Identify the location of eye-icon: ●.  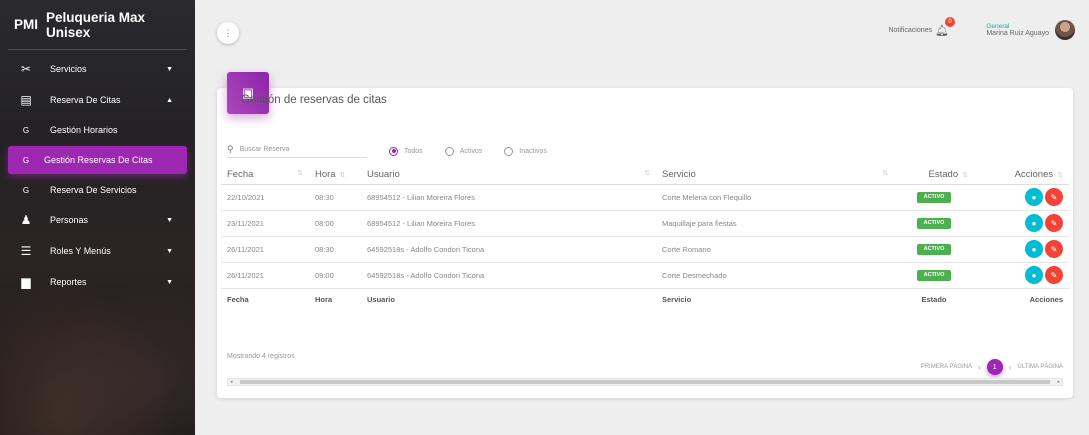
(1034, 197).